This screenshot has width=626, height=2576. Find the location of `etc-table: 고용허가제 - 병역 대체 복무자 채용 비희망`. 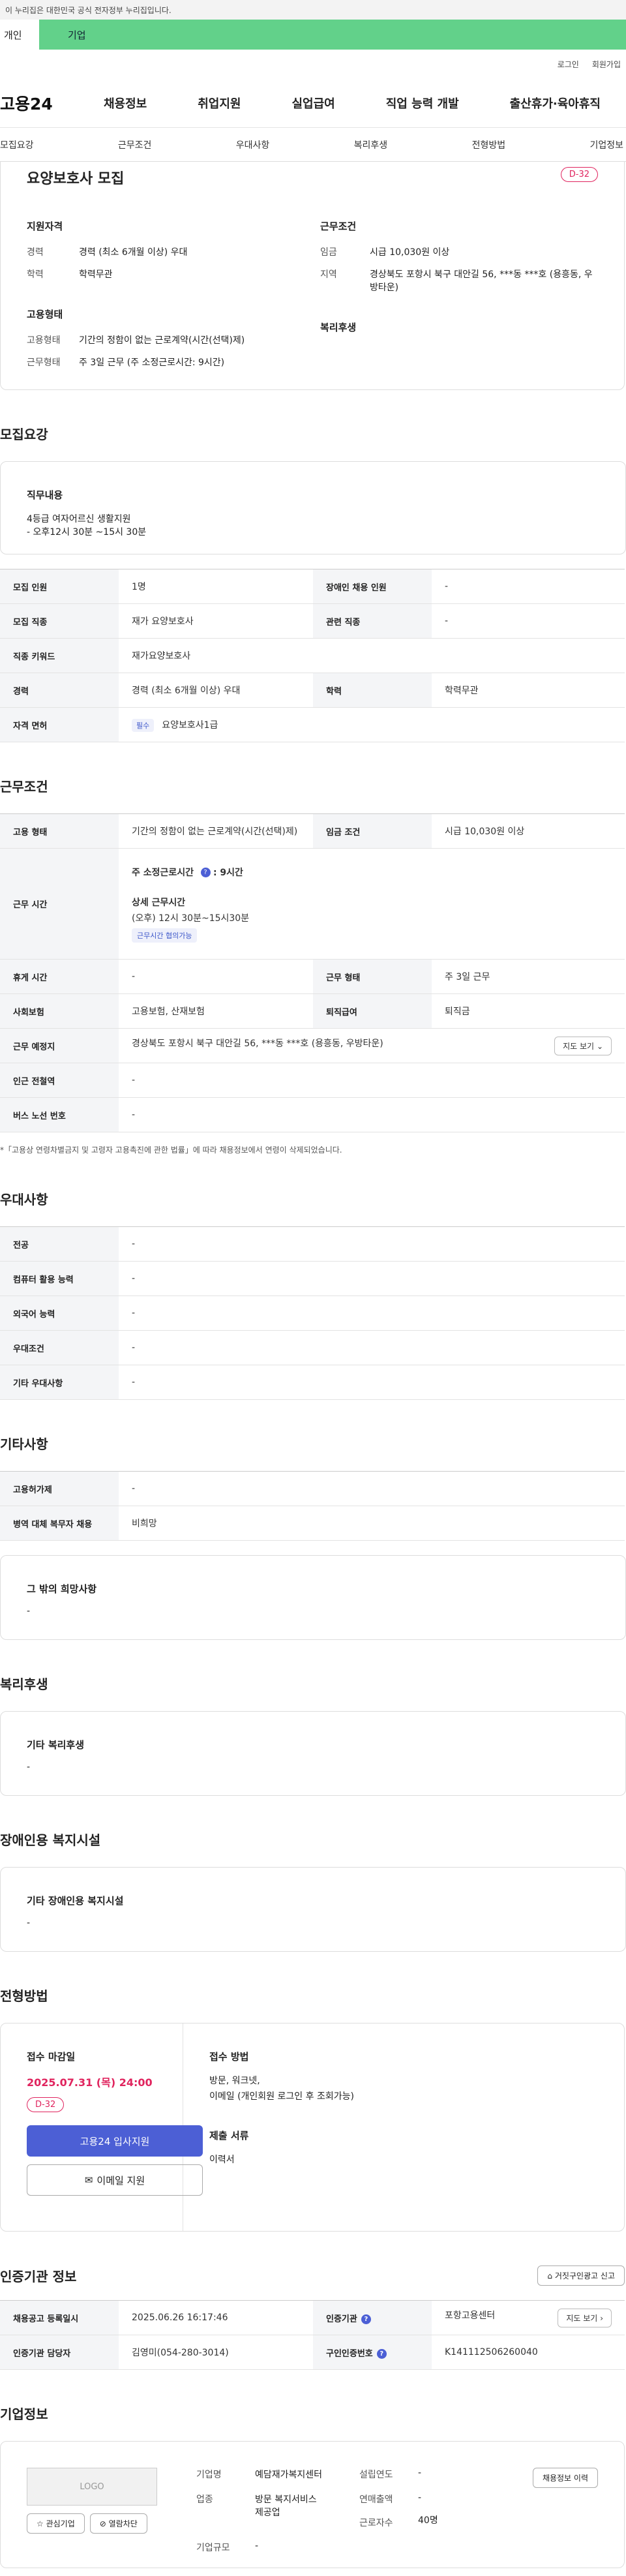

etc-table: 고용허가제 - 병역 대체 복무자 채용 비희망 is located at coordinates (312, 1506).